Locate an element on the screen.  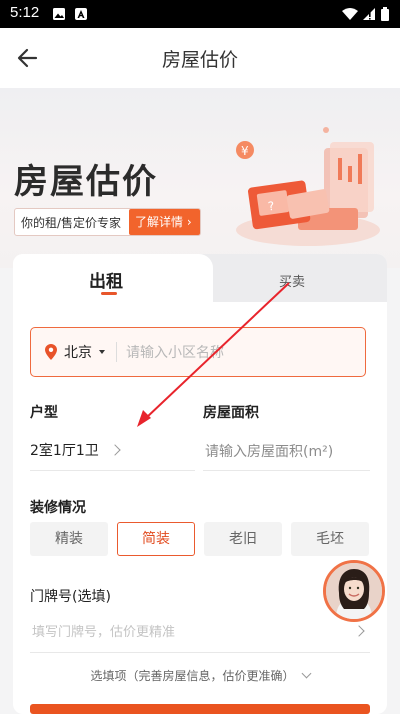
chevron-down-icon is located at coordinates (306, 673).